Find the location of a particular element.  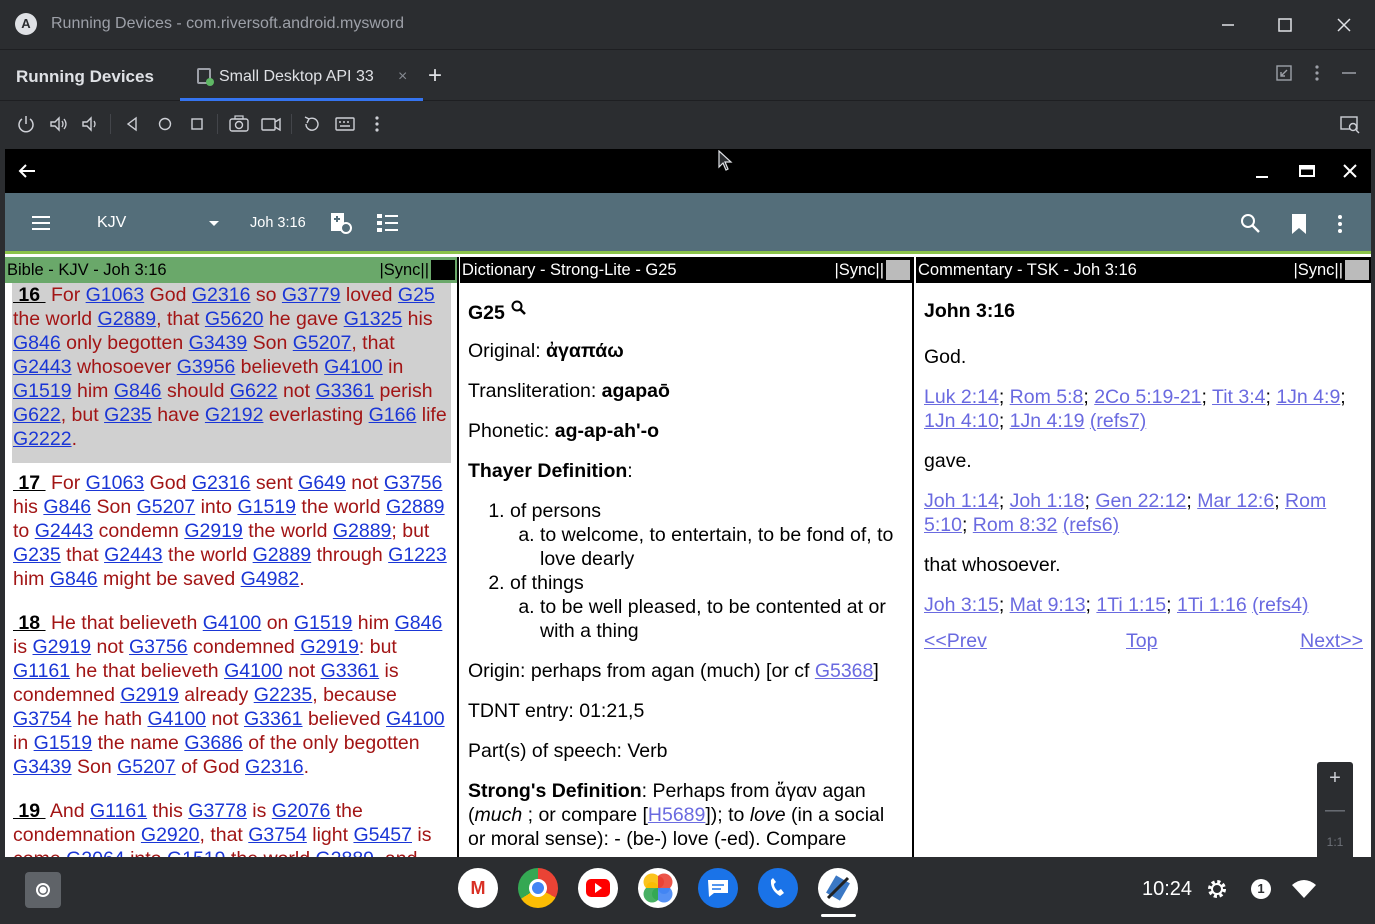

chevron-down-icon is located at coordinates (214, 225).